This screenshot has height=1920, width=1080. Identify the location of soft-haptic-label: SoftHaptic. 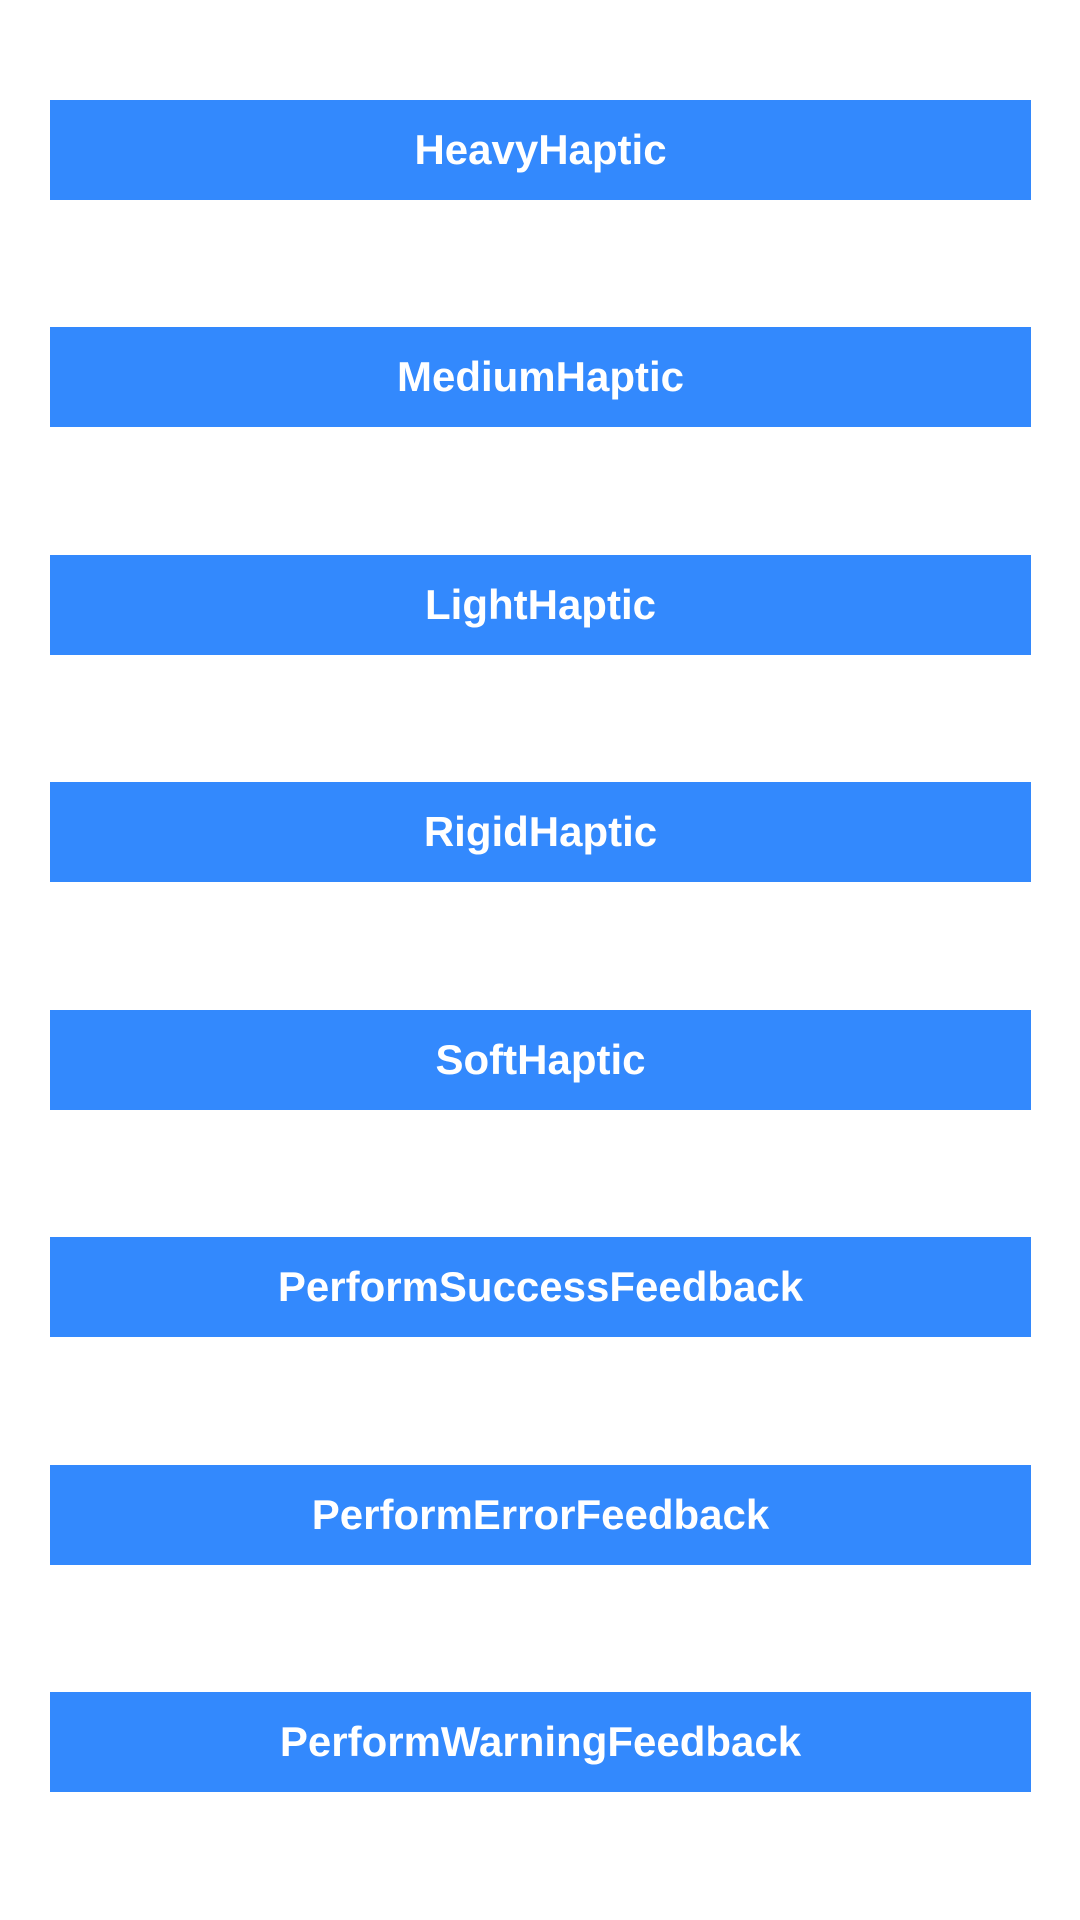
(540, 1059).